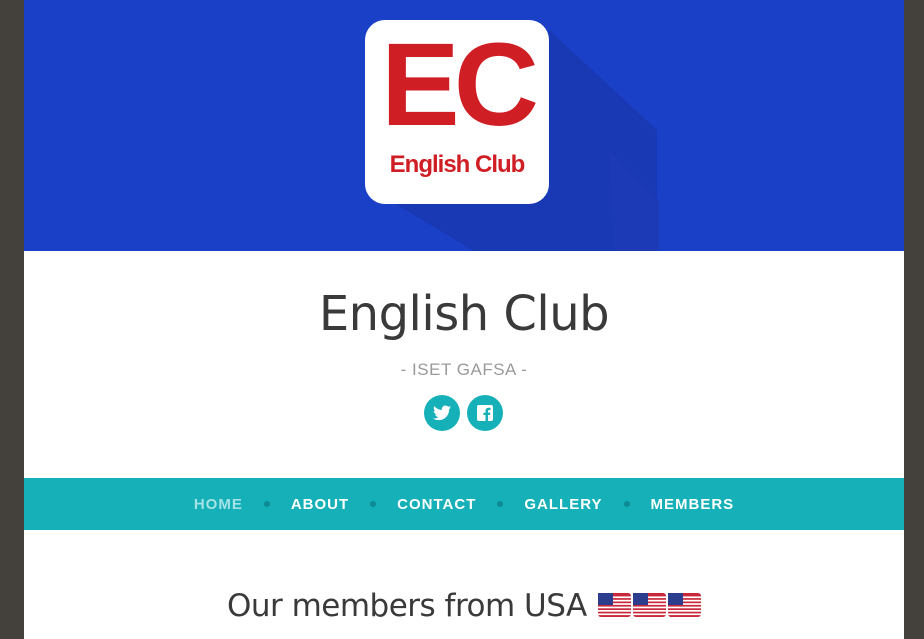 Image resolution: width=924 pixels, height=639 pixels. Describe the element at coordinates (460, 85) in the screenshot. I see `logo-letters: EC` at that location.